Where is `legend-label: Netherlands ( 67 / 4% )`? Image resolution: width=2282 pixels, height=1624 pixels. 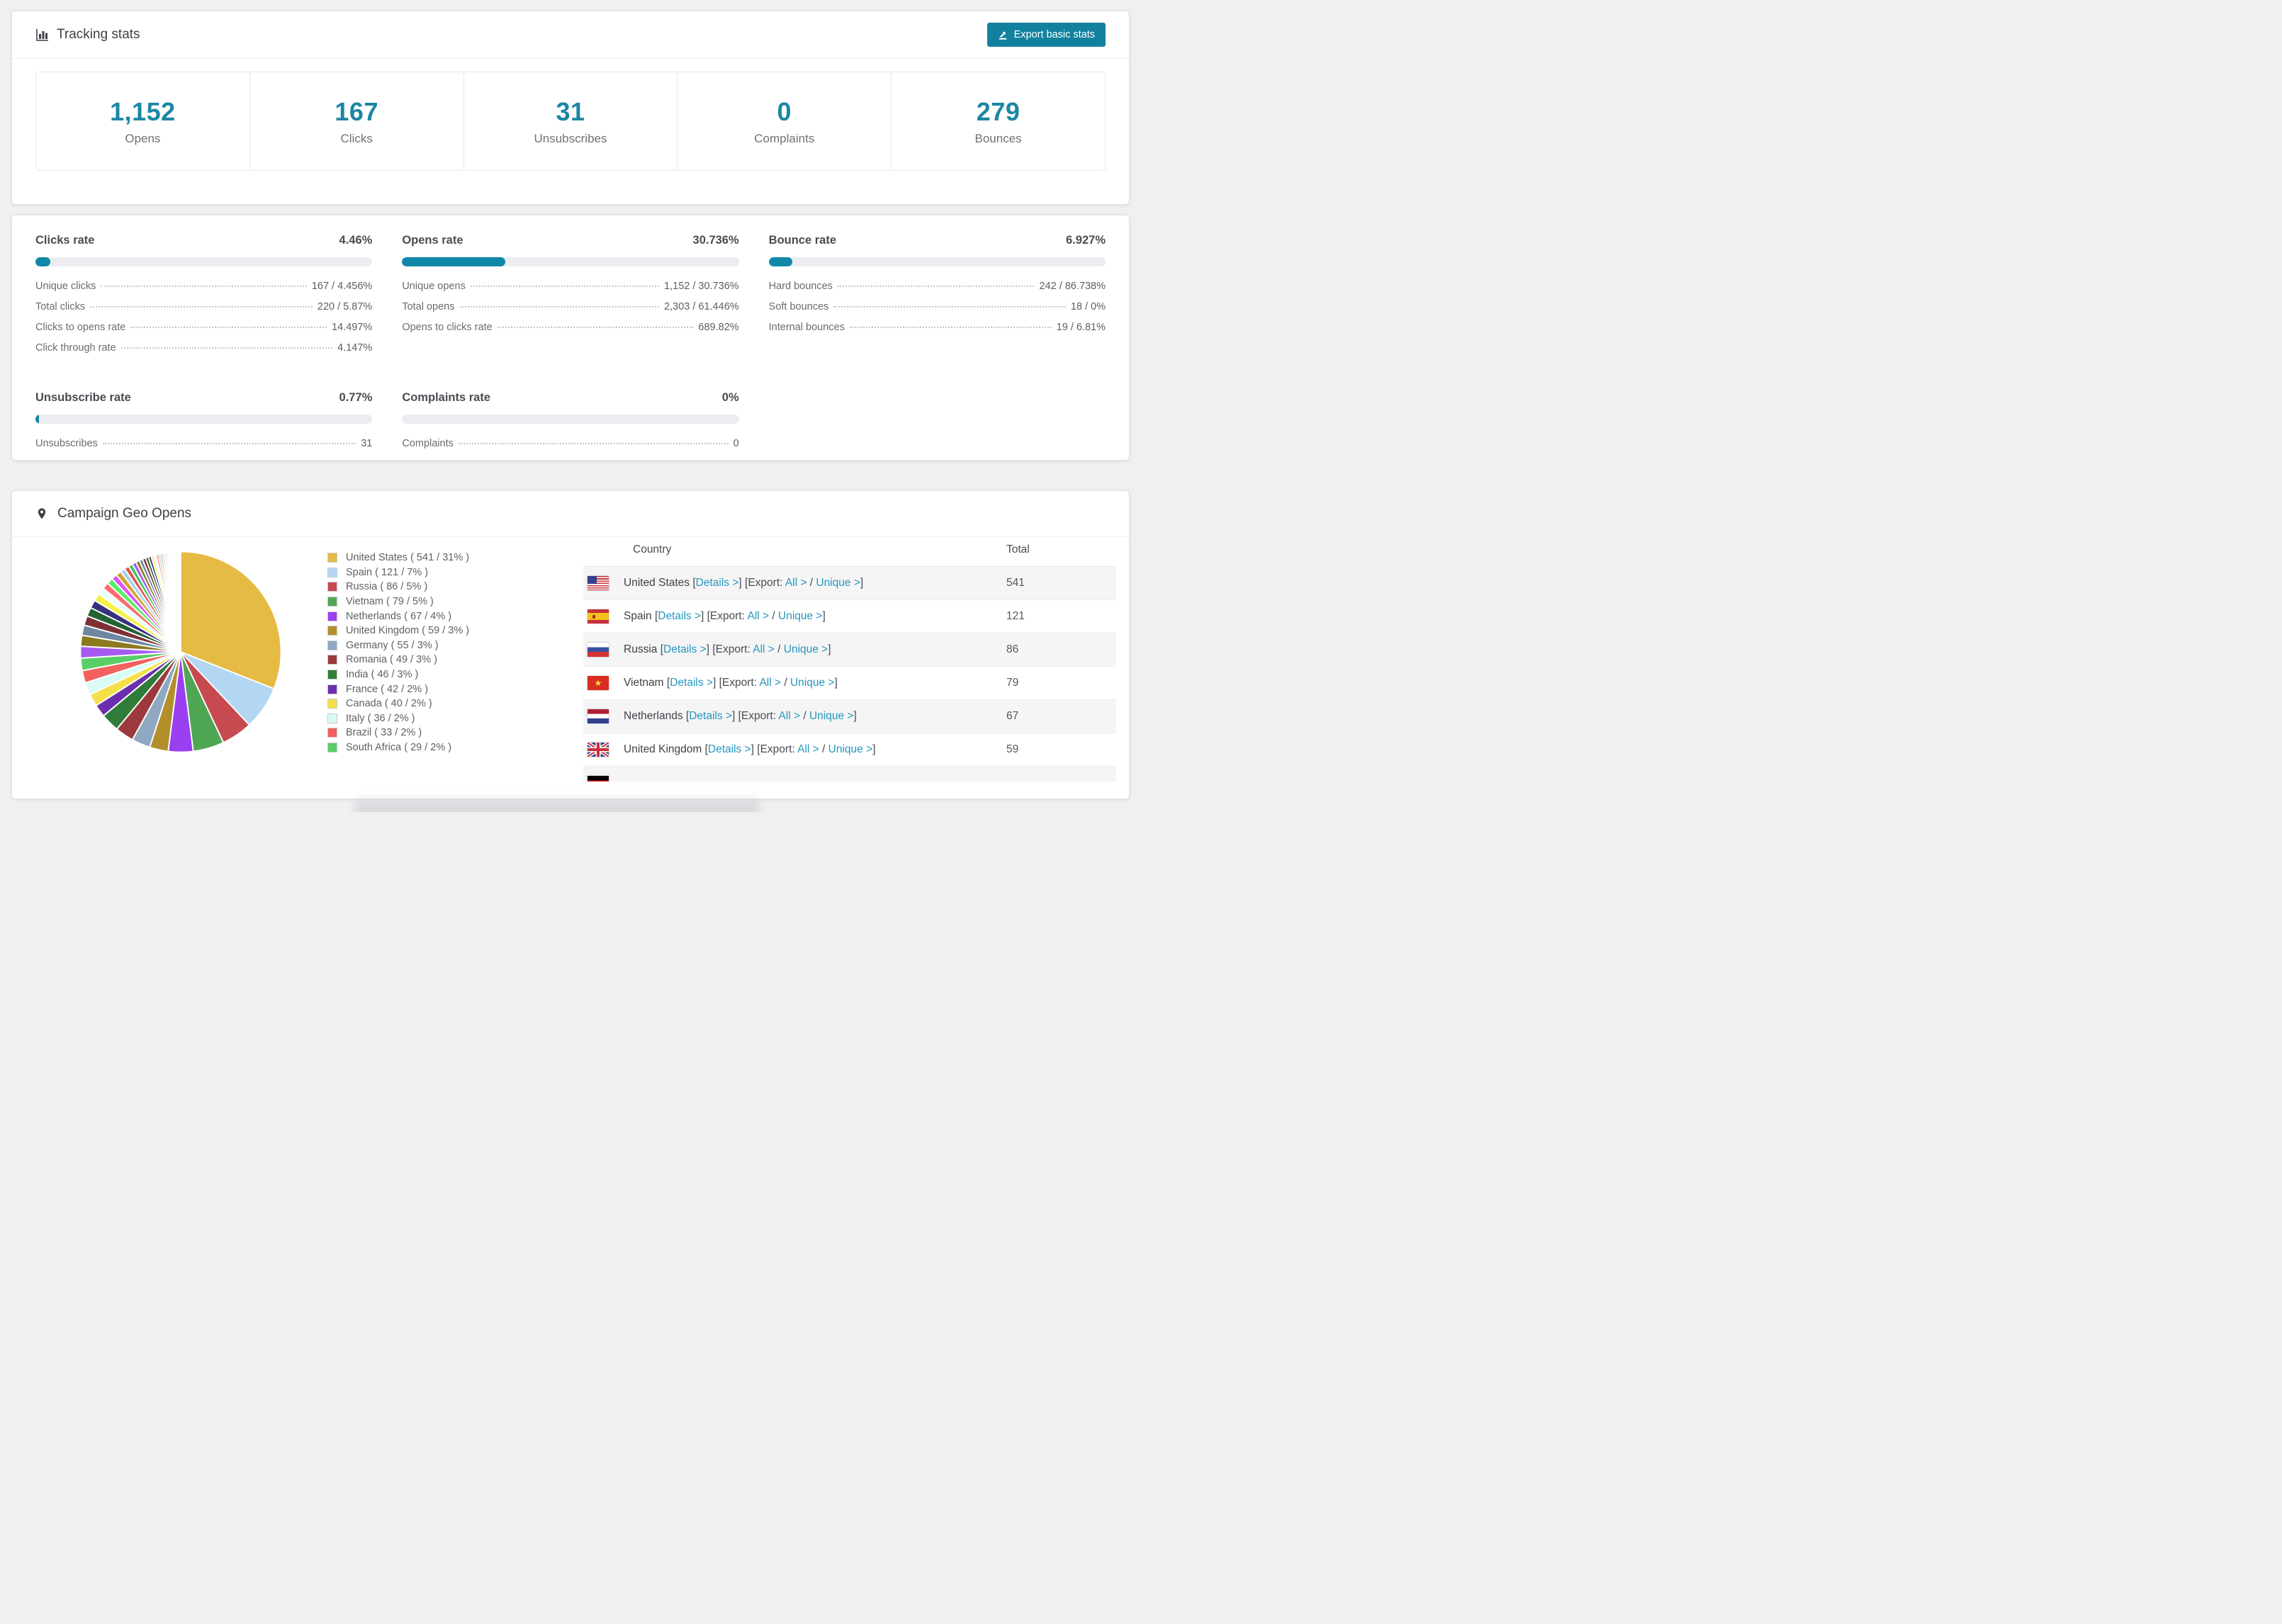
legend-label: Netherlands ( 67 / 4% ) is located at coordinates (399, 616).